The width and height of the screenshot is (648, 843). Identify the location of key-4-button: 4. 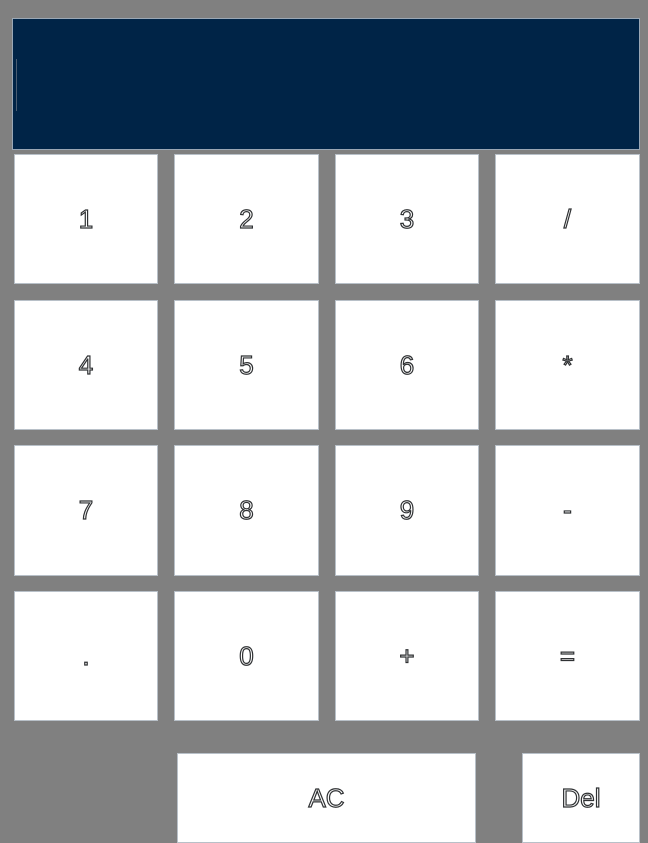
(86, 365).